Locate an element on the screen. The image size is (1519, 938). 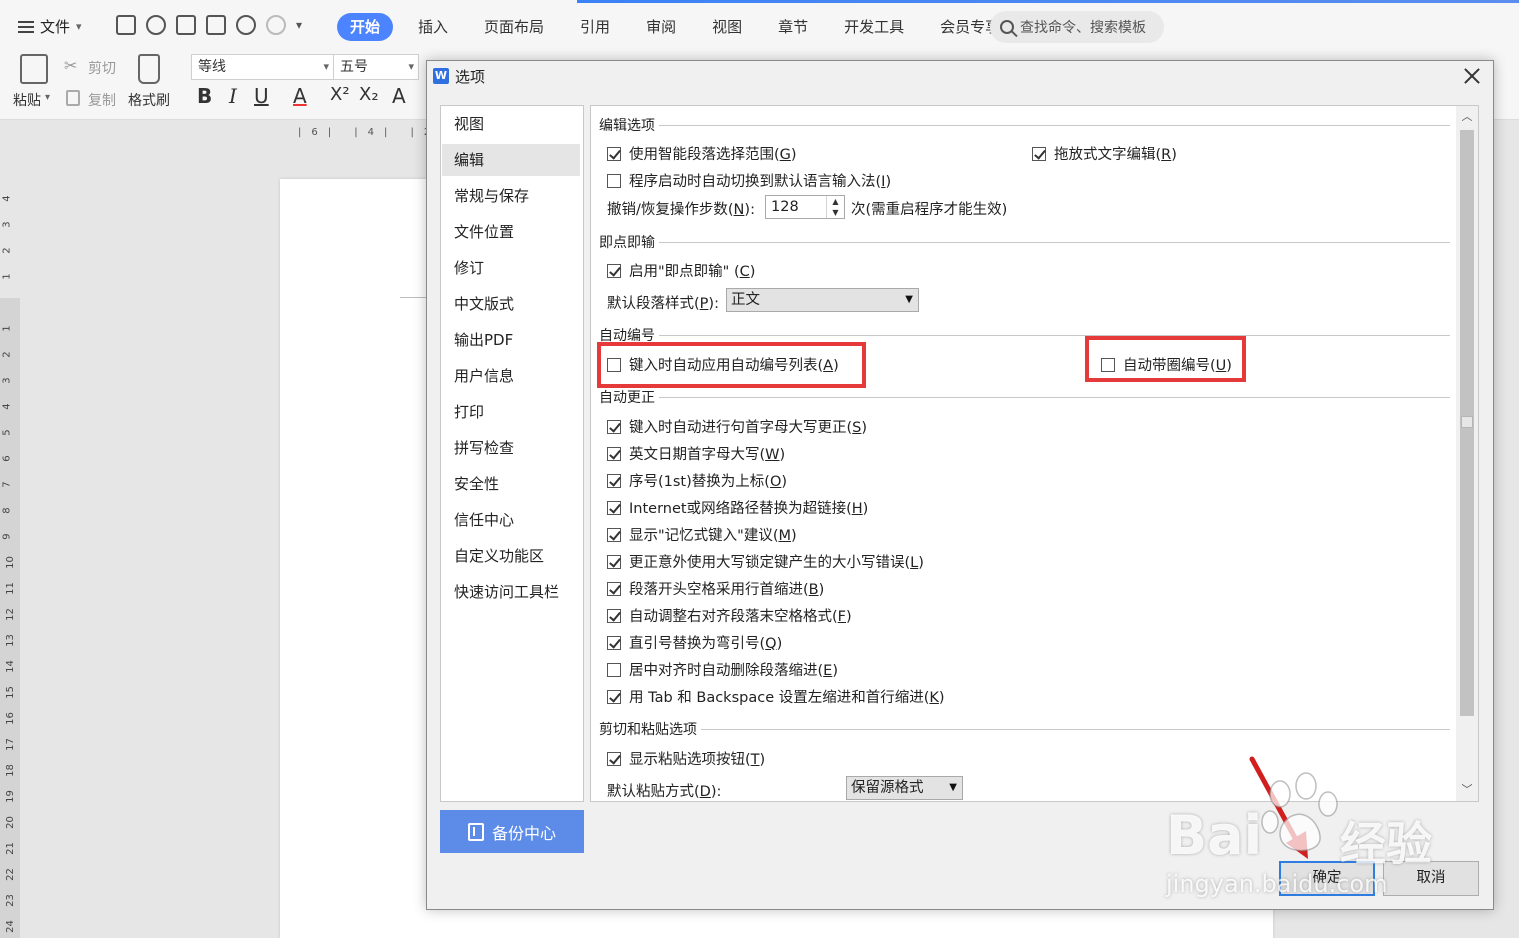
subscript-button: X₂ is located at coordinates (369, 94).